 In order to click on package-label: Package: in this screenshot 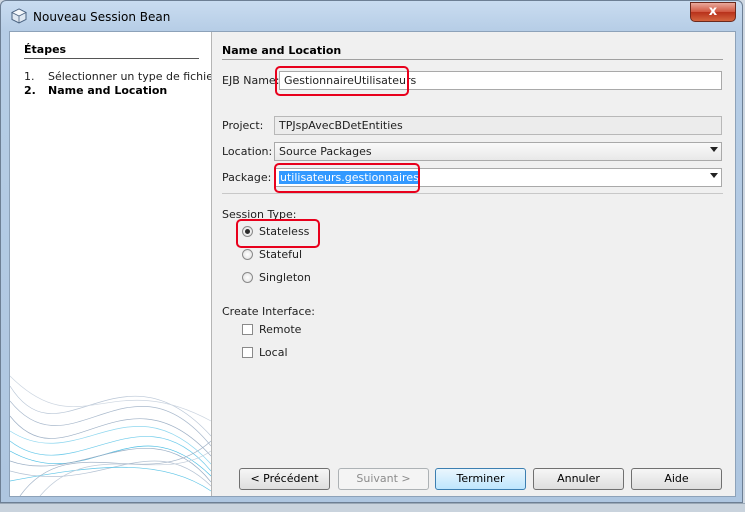, I will do `click(247, 177)`.